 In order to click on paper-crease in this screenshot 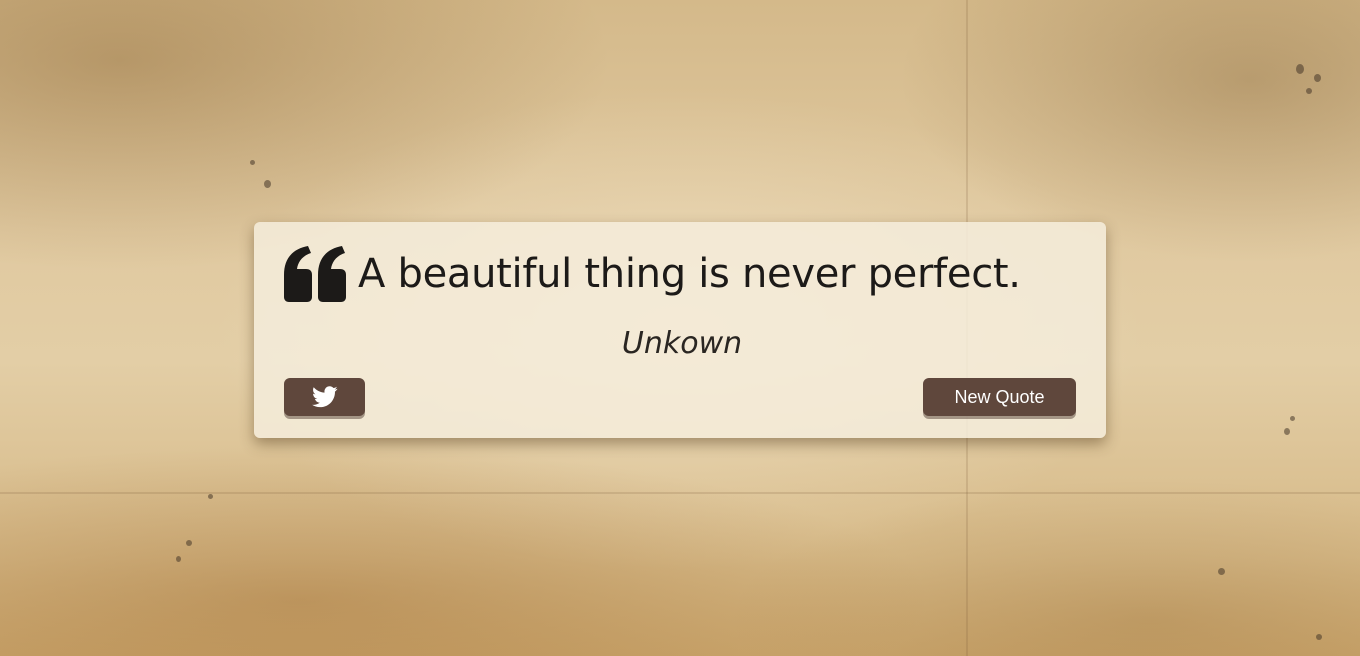, I will do `click(680, 493)`.